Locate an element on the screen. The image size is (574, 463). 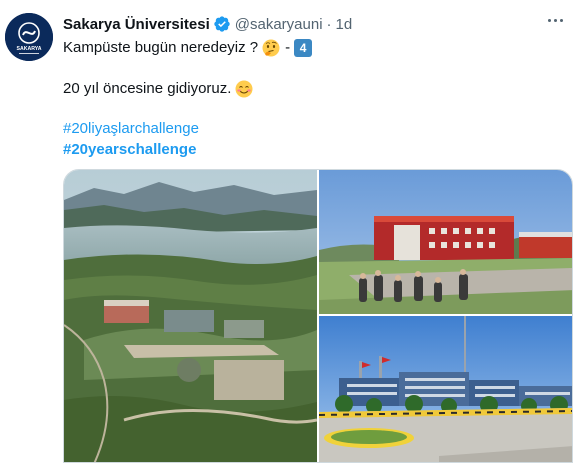
university-logo-icon: SAKARYA is located at coordinates (29, 37).